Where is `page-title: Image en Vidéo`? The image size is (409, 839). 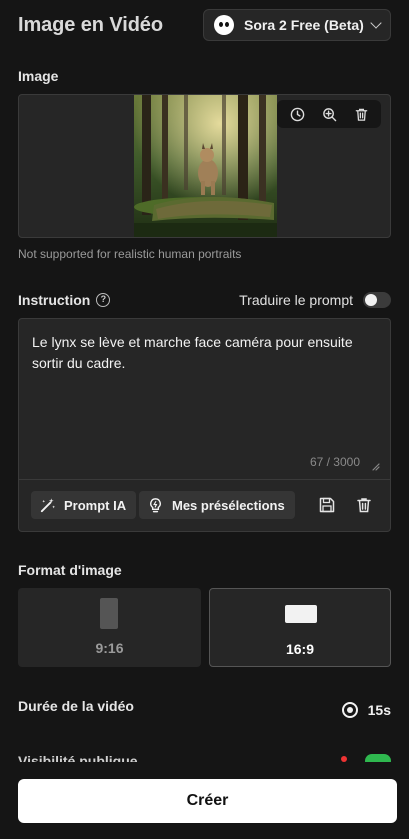
page-title: Image en Vidéo is located at coordinates (90, 25).